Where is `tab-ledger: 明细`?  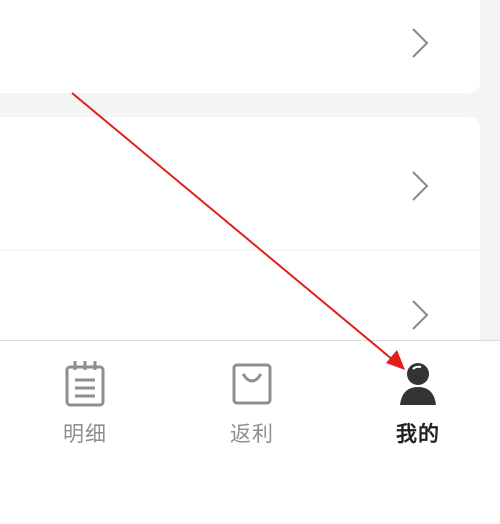
tab-ledger: 明细 is located at coordinates (85, 401).